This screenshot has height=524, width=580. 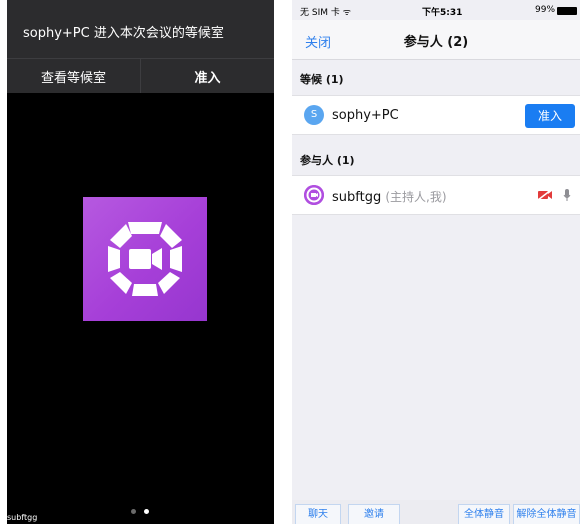 What do you see at coordinates (207, 76) in the screenshot?
I see `admit-button: 准入` at bounding box center [207, 76].